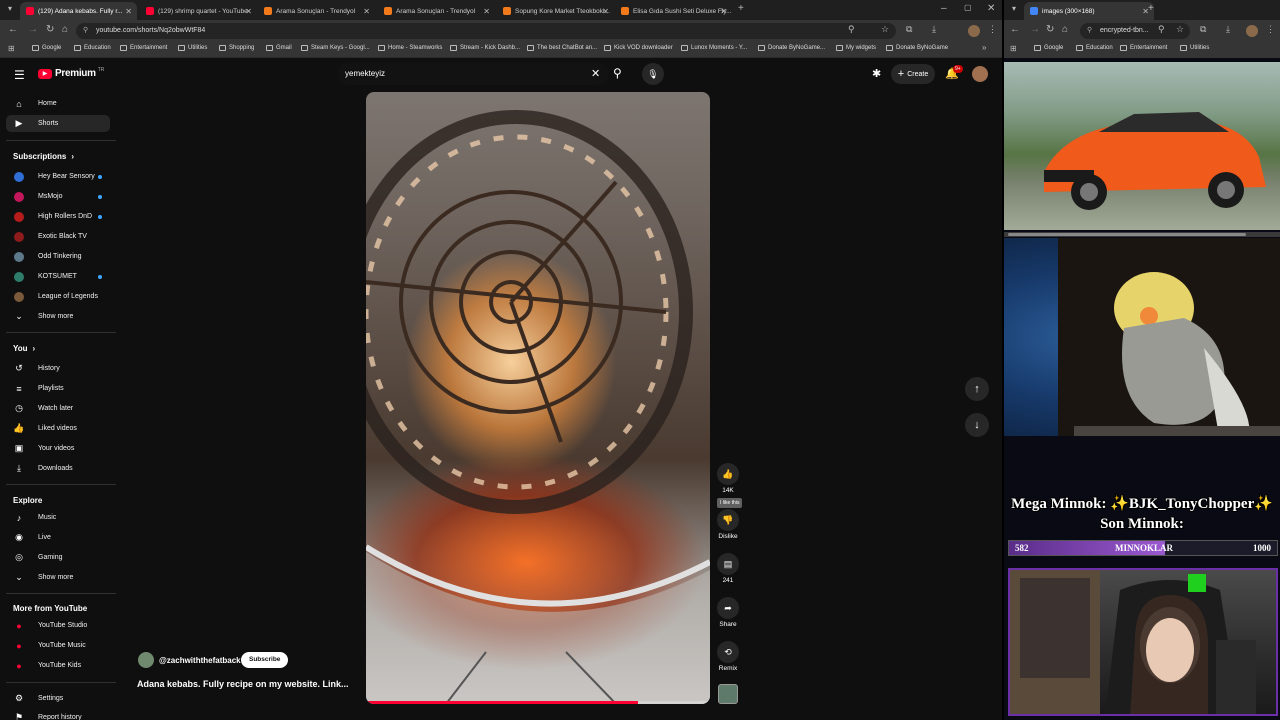 Image resolution: width=1280 pixels, height=720 pixels. What do you see at coordinates (78, 11) in the screenshot?
I see `browser-tab: (129) Adana kebabs. Fully r... ✕` at bounding box center [78, 11].